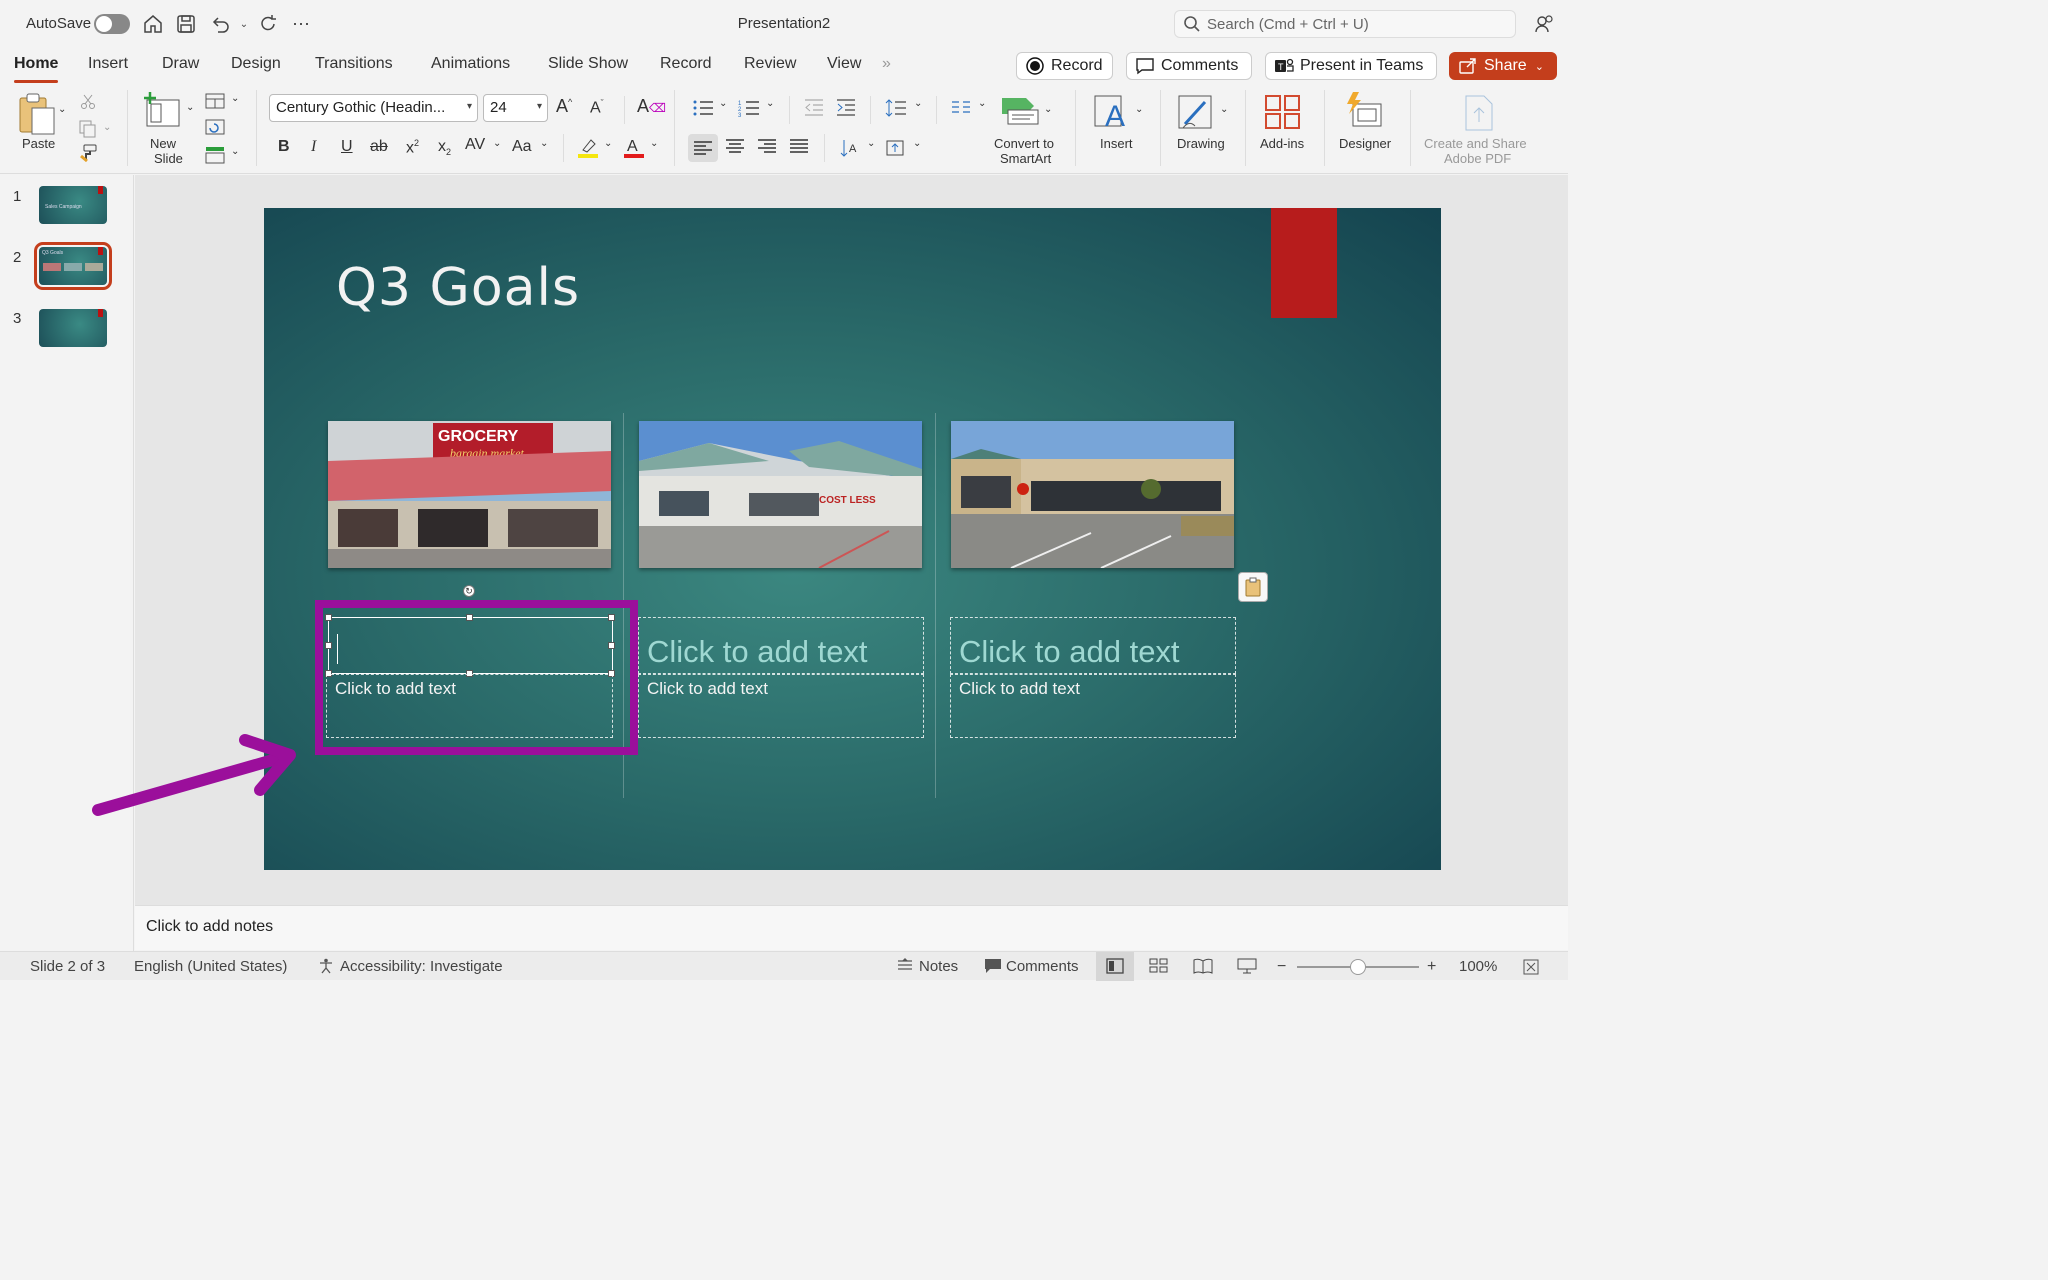  Describe the element at coordinates (982, 103) in the screenshot. I see `columns-dropdown-icon: ⌄` at that location.